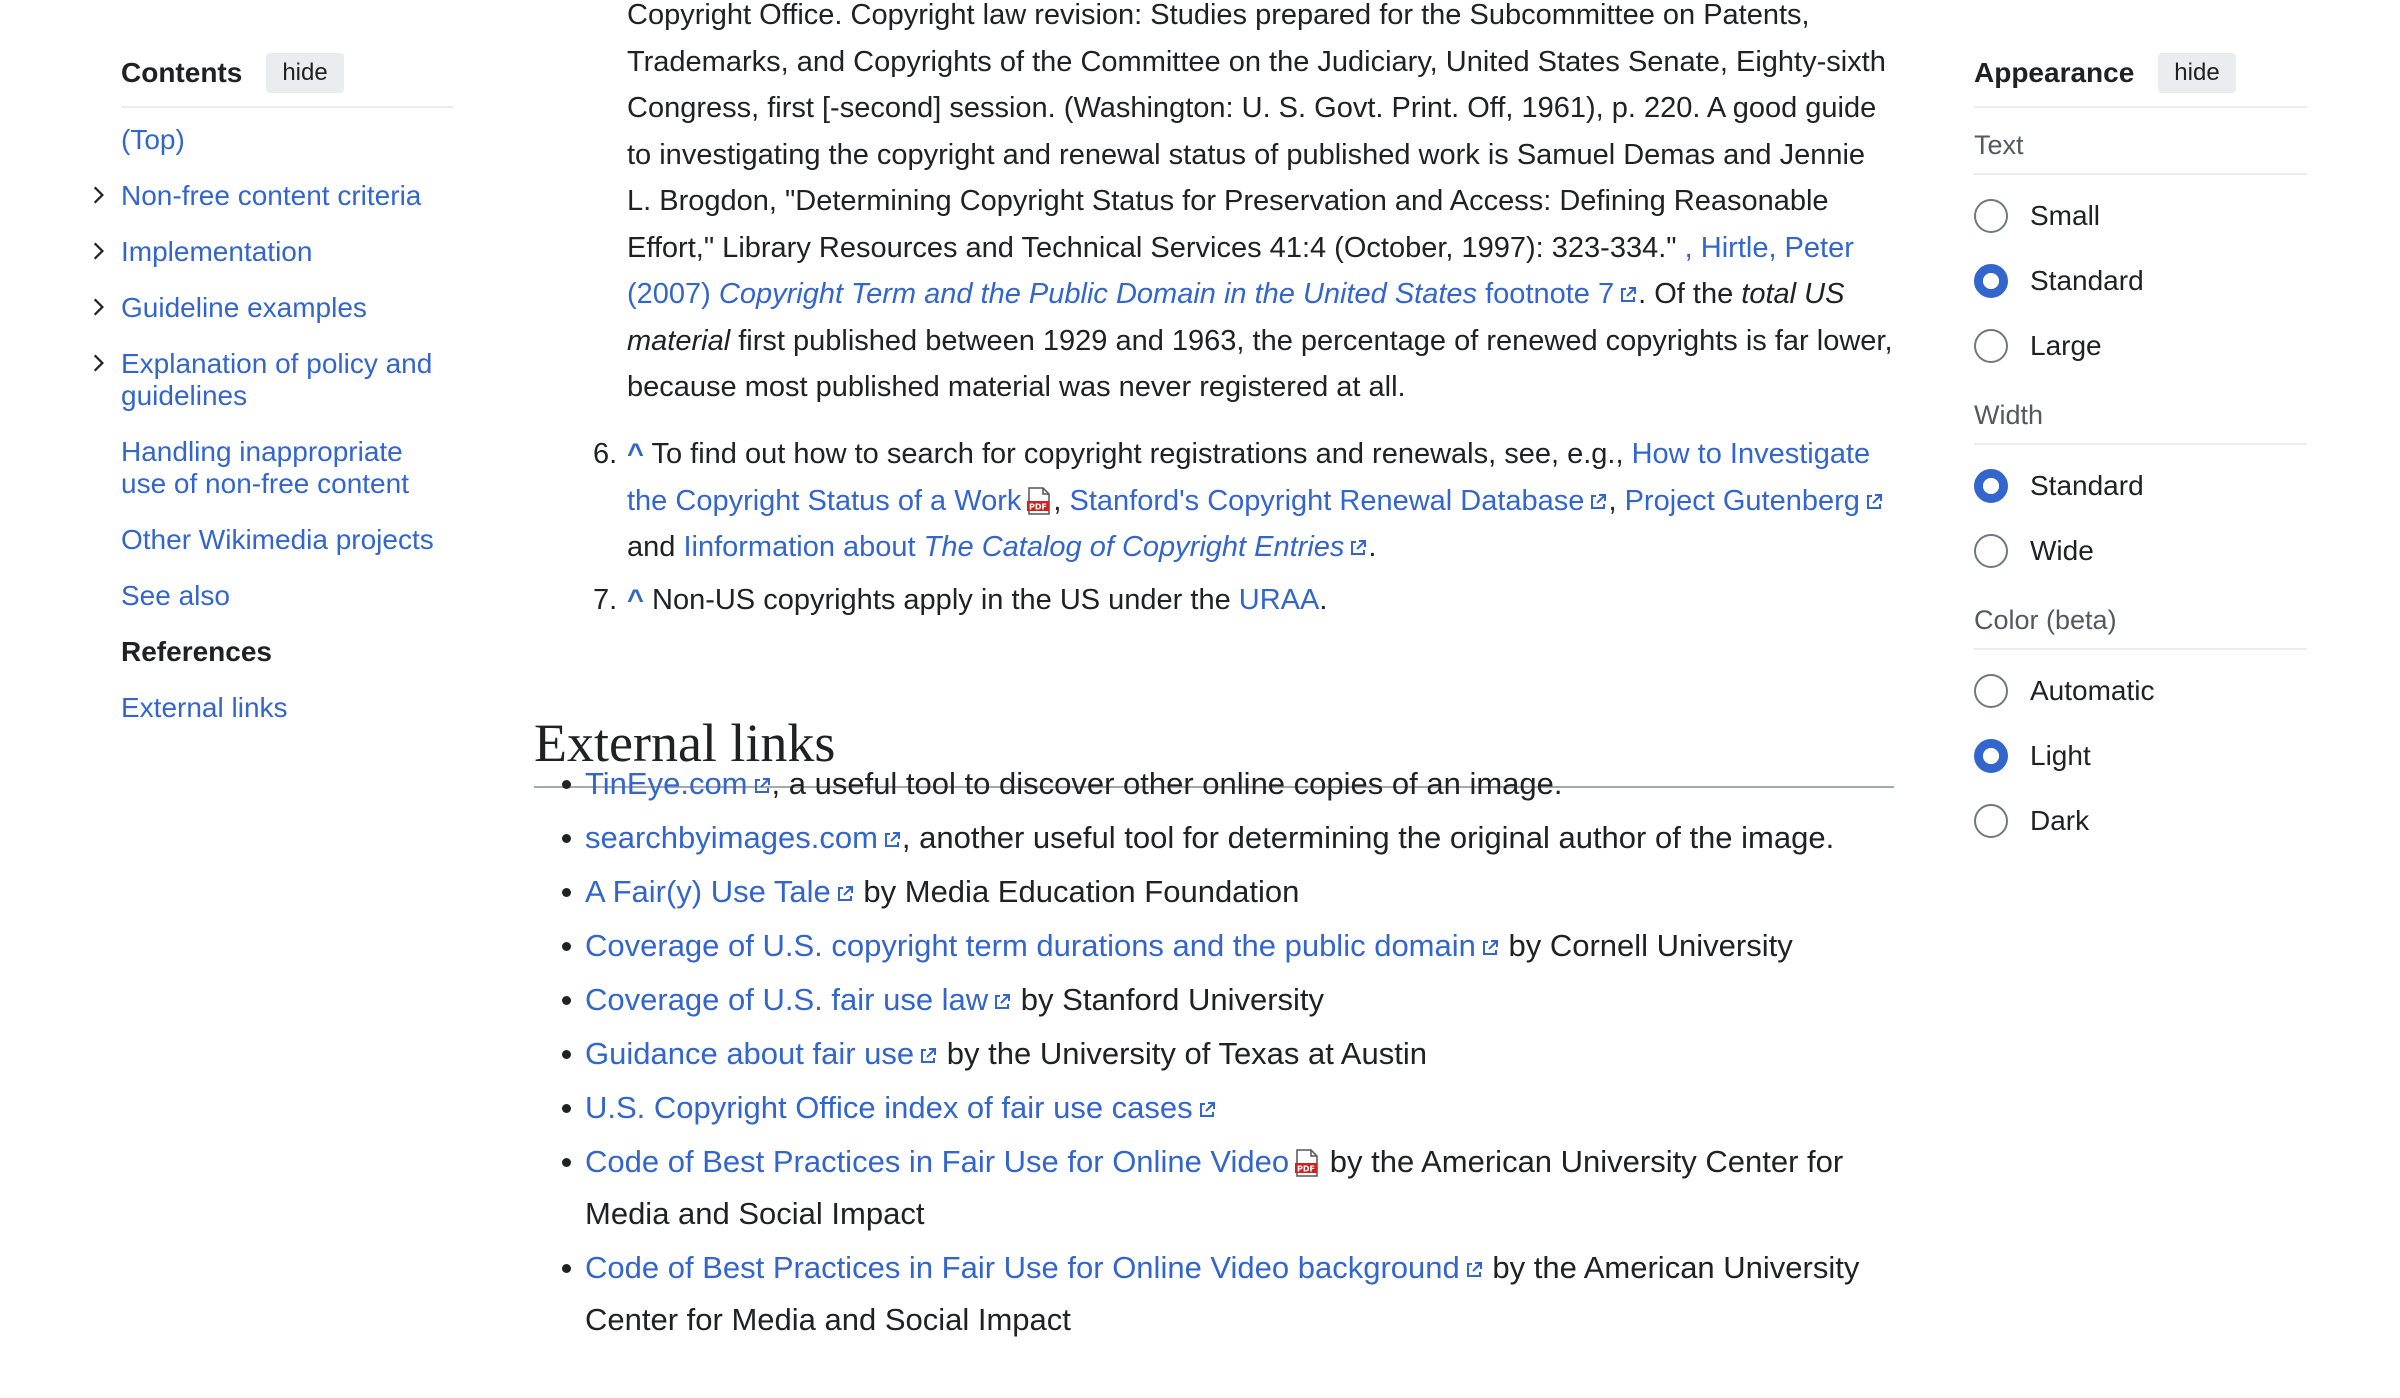 The image size is (2400, 1398). I want to click on reference-link-label: footnote 7, so click(1549, 294).